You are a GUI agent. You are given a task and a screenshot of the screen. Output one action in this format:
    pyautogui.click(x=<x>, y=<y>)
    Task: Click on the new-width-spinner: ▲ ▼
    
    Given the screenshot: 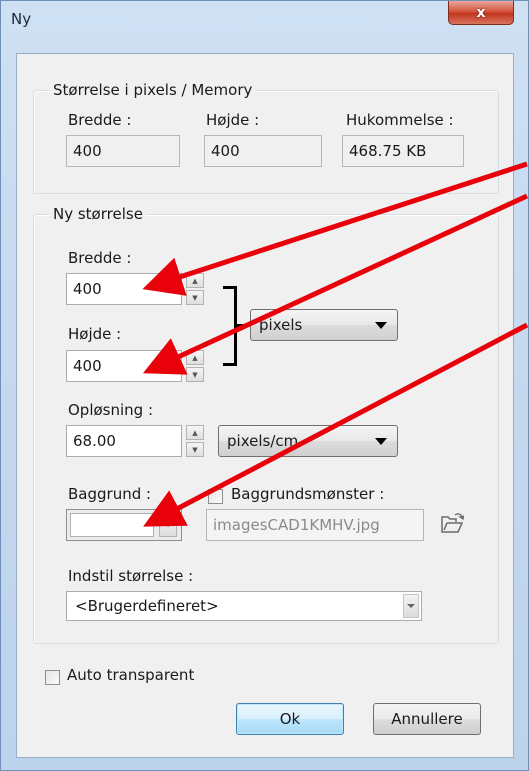 What is the action you would take?
    pyautogui.click(x=195, y=289)
    